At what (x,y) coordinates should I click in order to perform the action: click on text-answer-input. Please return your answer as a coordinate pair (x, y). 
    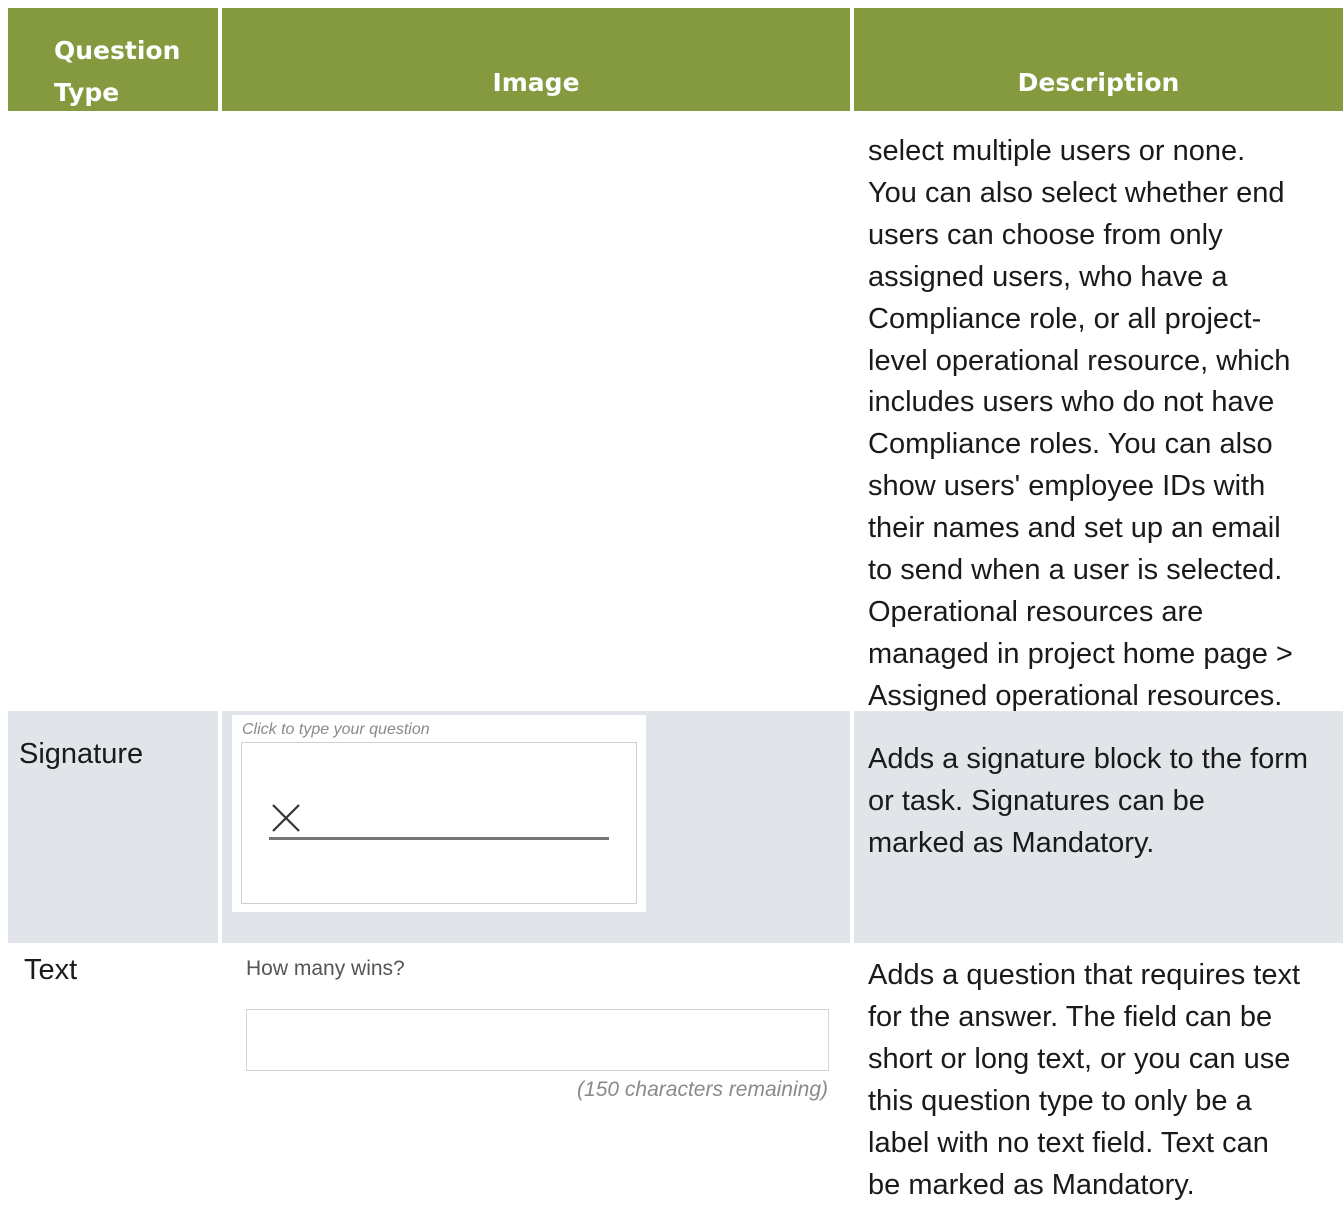
    Looking at the image, I should click on (537, 1040).